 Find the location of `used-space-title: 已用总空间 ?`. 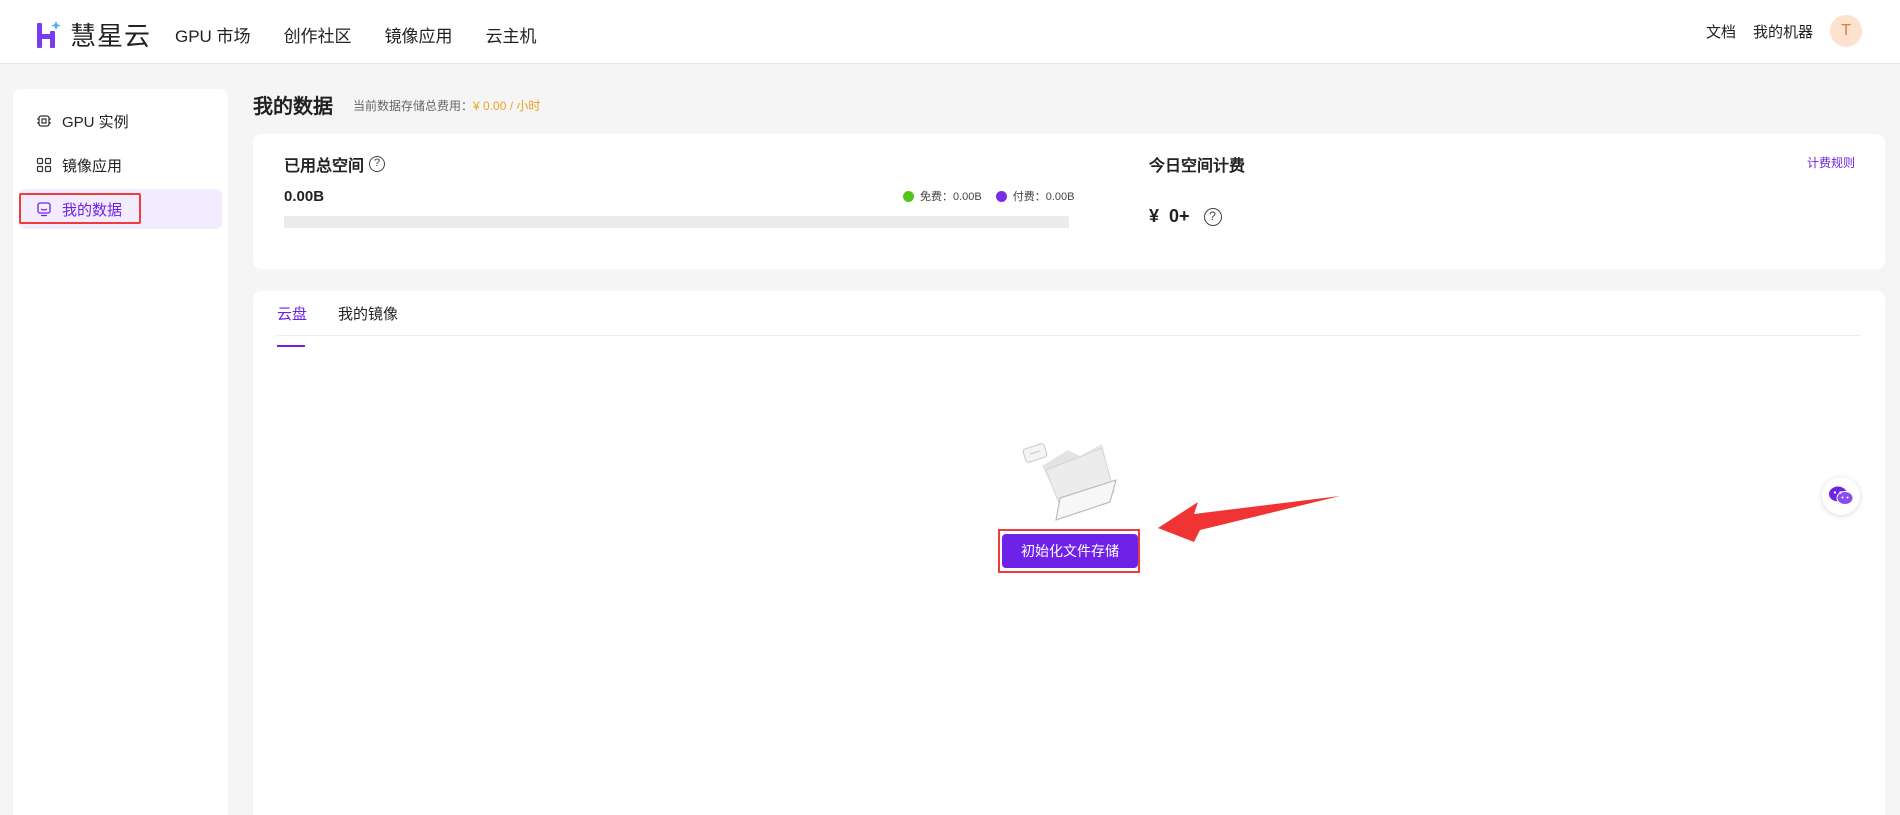

used-space-title: 已用总空间 ? is located at coordinates (335, 164).